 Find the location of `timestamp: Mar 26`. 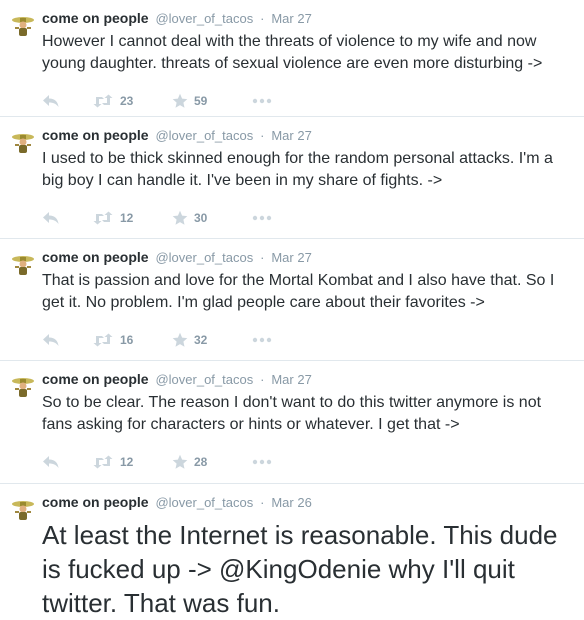

timestamp: Mar 26 is located at coordinates (291, 502).